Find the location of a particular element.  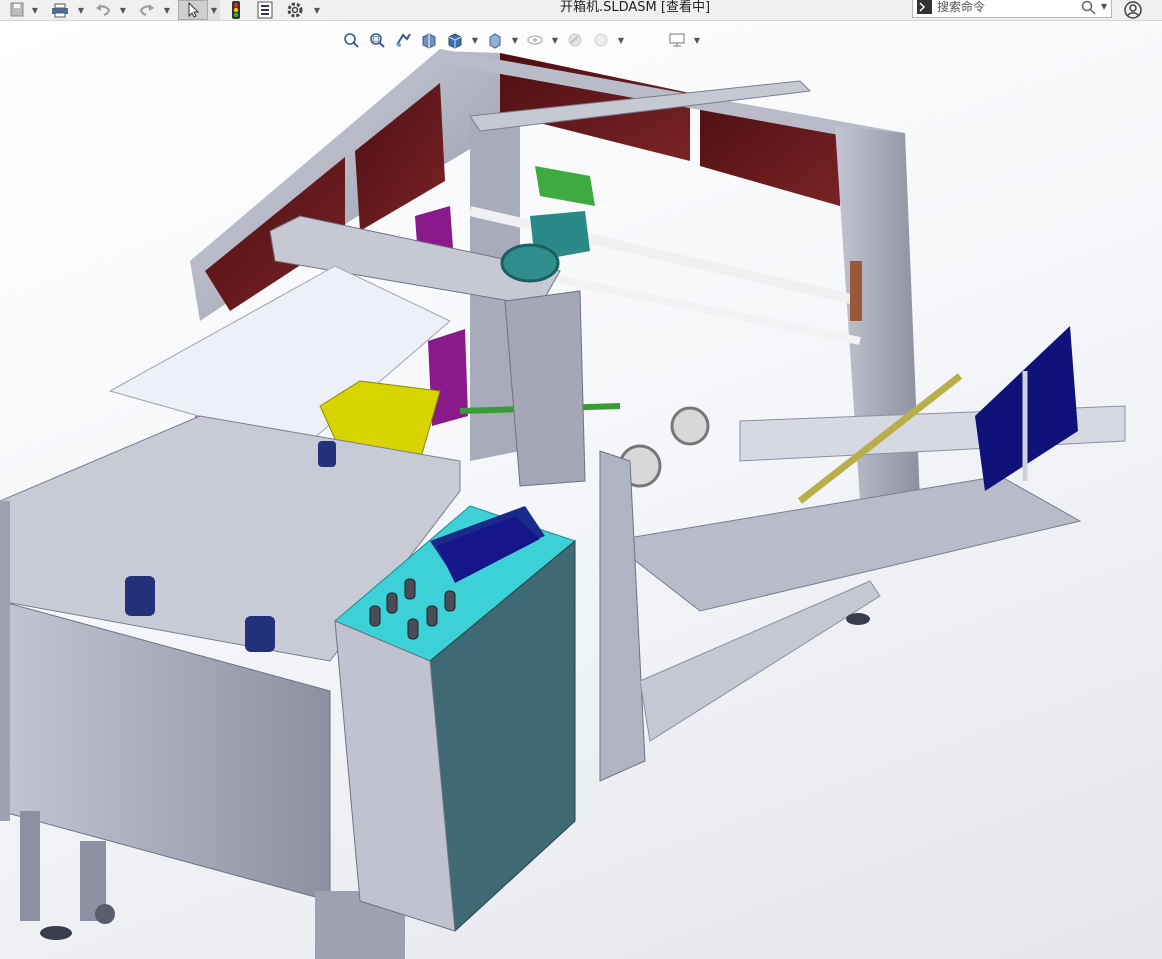

rebuild-traffic-light-icon is located at coordinates (236, 10).